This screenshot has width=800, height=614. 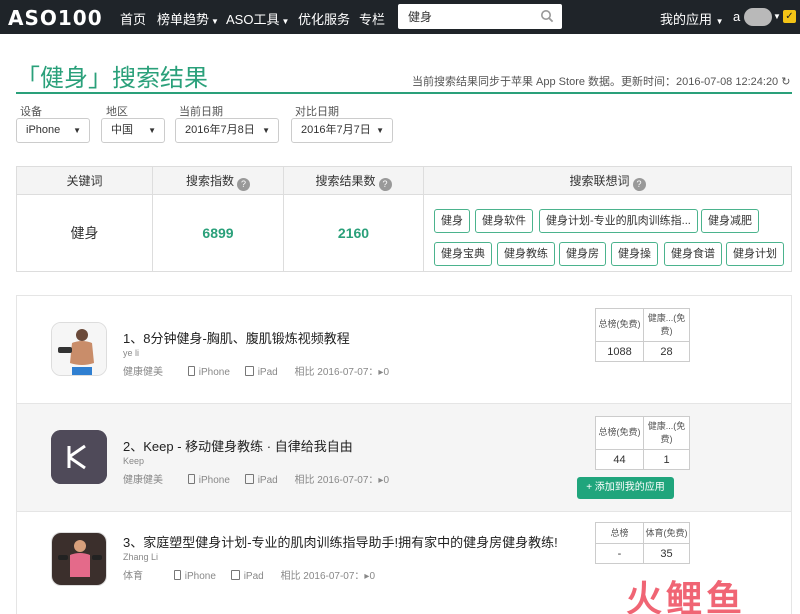 What do you see at coordinates (317, 112) in the screenshot?
I see `compare-date-label: 对比日期` at bounding box center [317, 112].